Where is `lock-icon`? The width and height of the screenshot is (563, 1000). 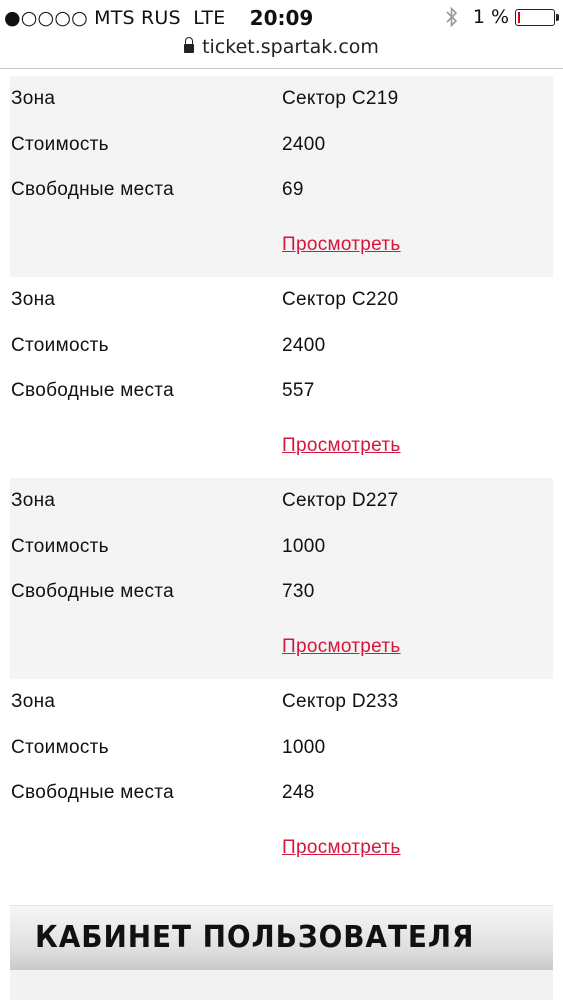
lock-icon is located at coordinates (189, 45).